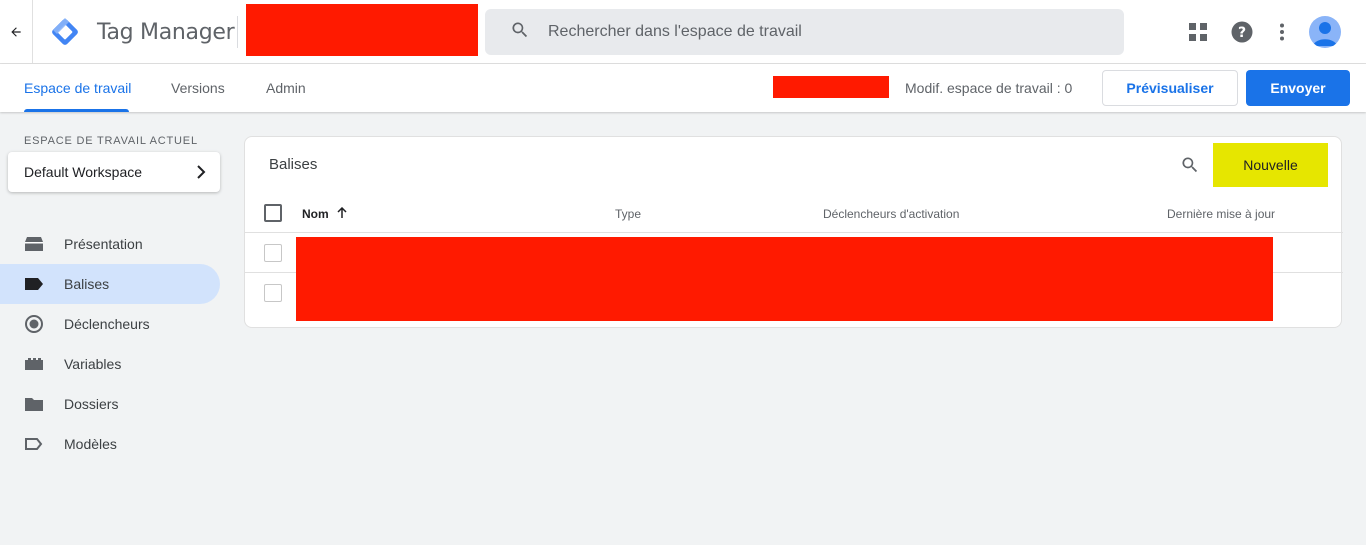 The width and height of the screenshot is (1366, 545). I want to click on sort-arrow-up-icon, so click(342, 212).